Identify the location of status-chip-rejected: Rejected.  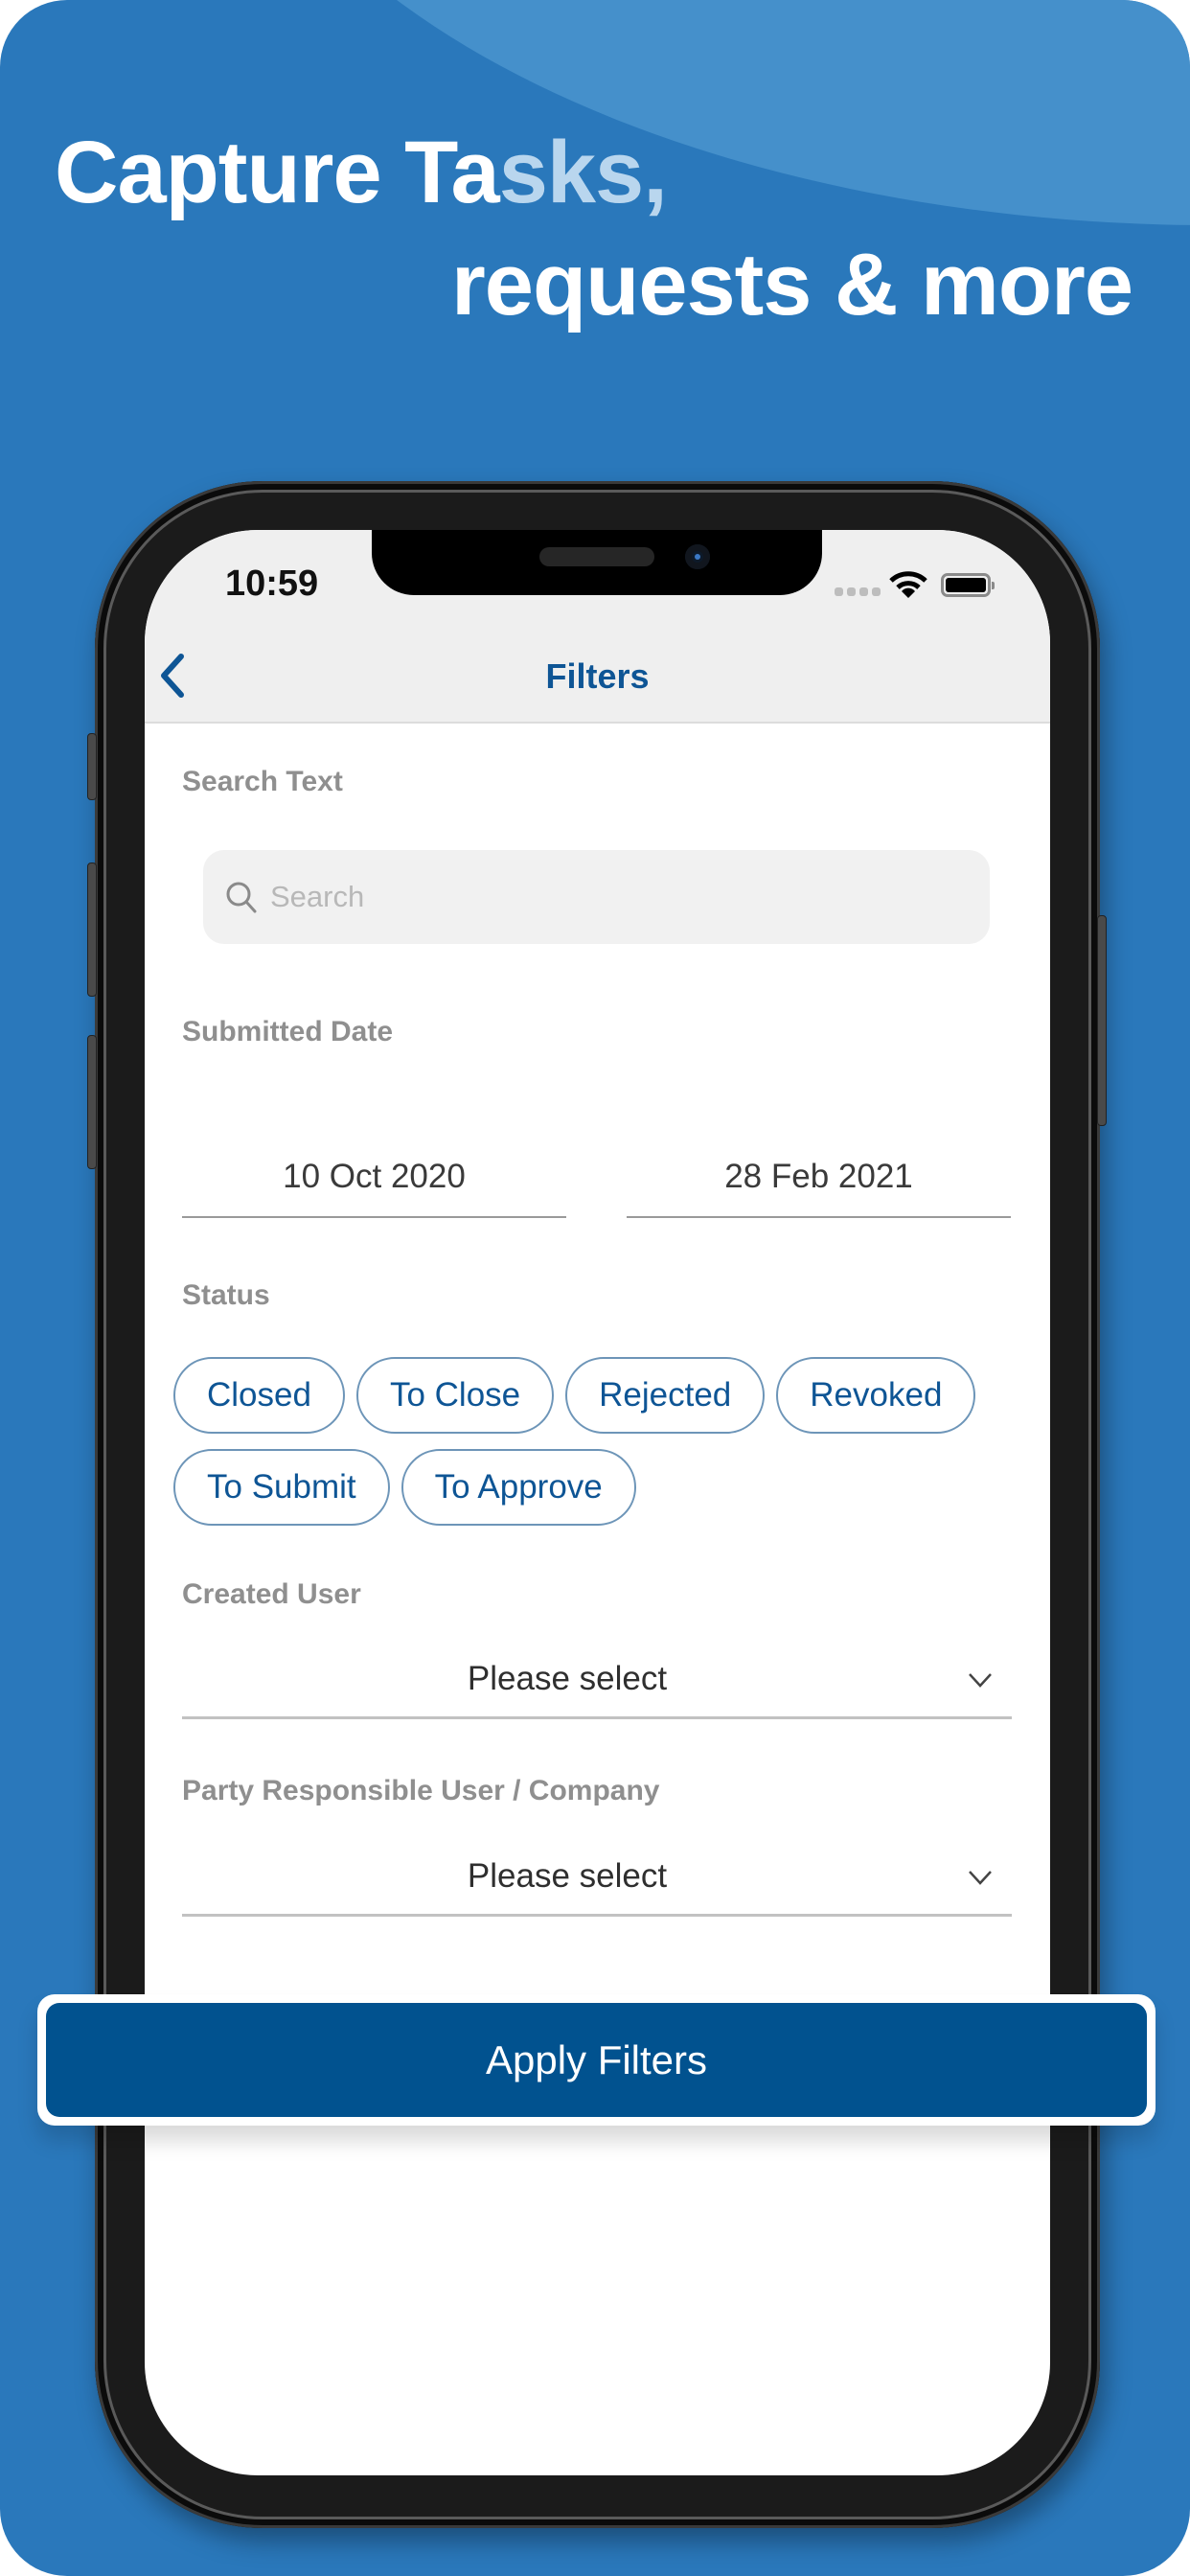
(666, 1395).